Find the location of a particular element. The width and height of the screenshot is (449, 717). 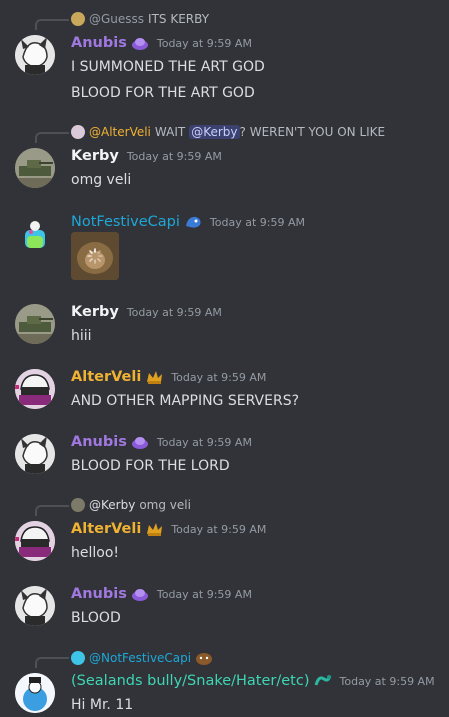

blue-dragon-icon is located at coordinates (193, 222).